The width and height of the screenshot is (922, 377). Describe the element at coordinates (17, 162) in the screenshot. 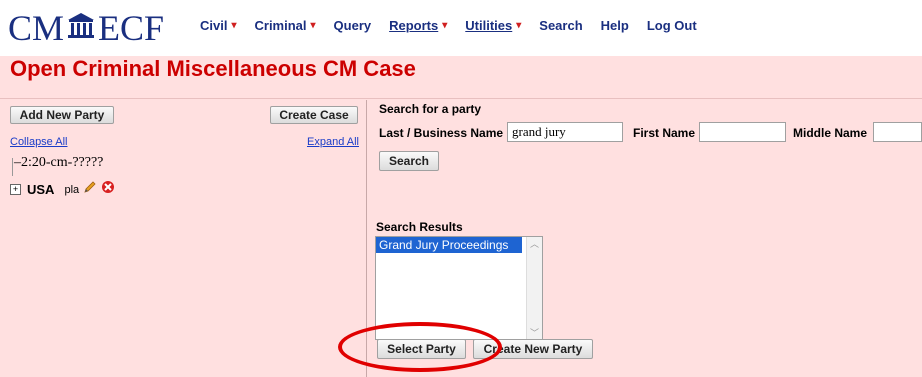

I see `tree-branch-icon: –` at that location.